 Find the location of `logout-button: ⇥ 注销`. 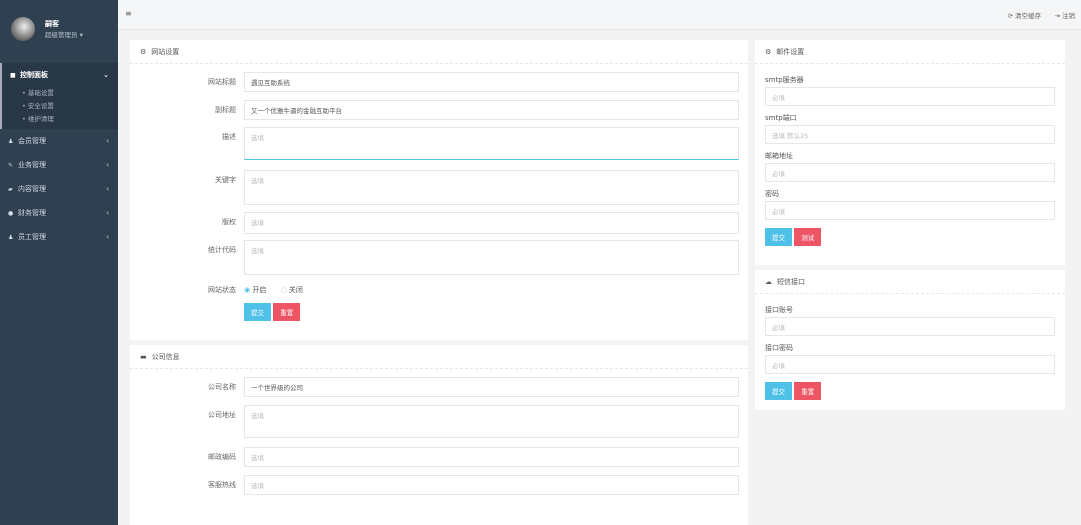

logout-button: ⇥ 注销 is located at coordinates (1064, 15).